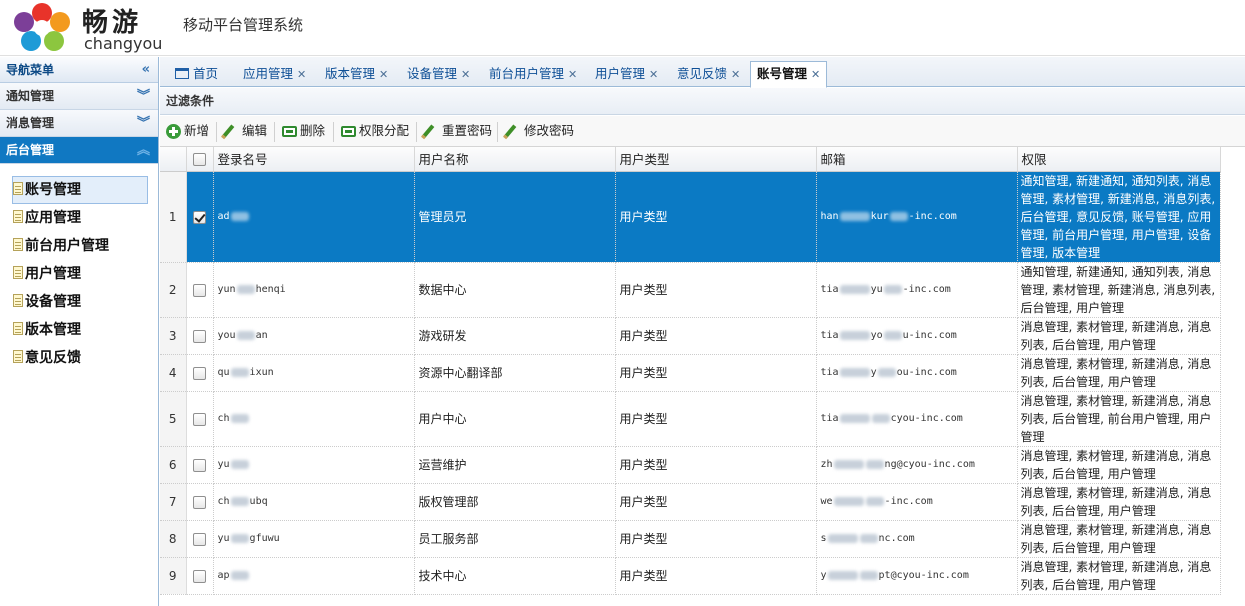 This screenshot has width=1245, height=606. What do you see at coordinates (53, 218) in the screenshot?
I see `sidebar-item-label: 应用管理` at bounding box center [53, 218].